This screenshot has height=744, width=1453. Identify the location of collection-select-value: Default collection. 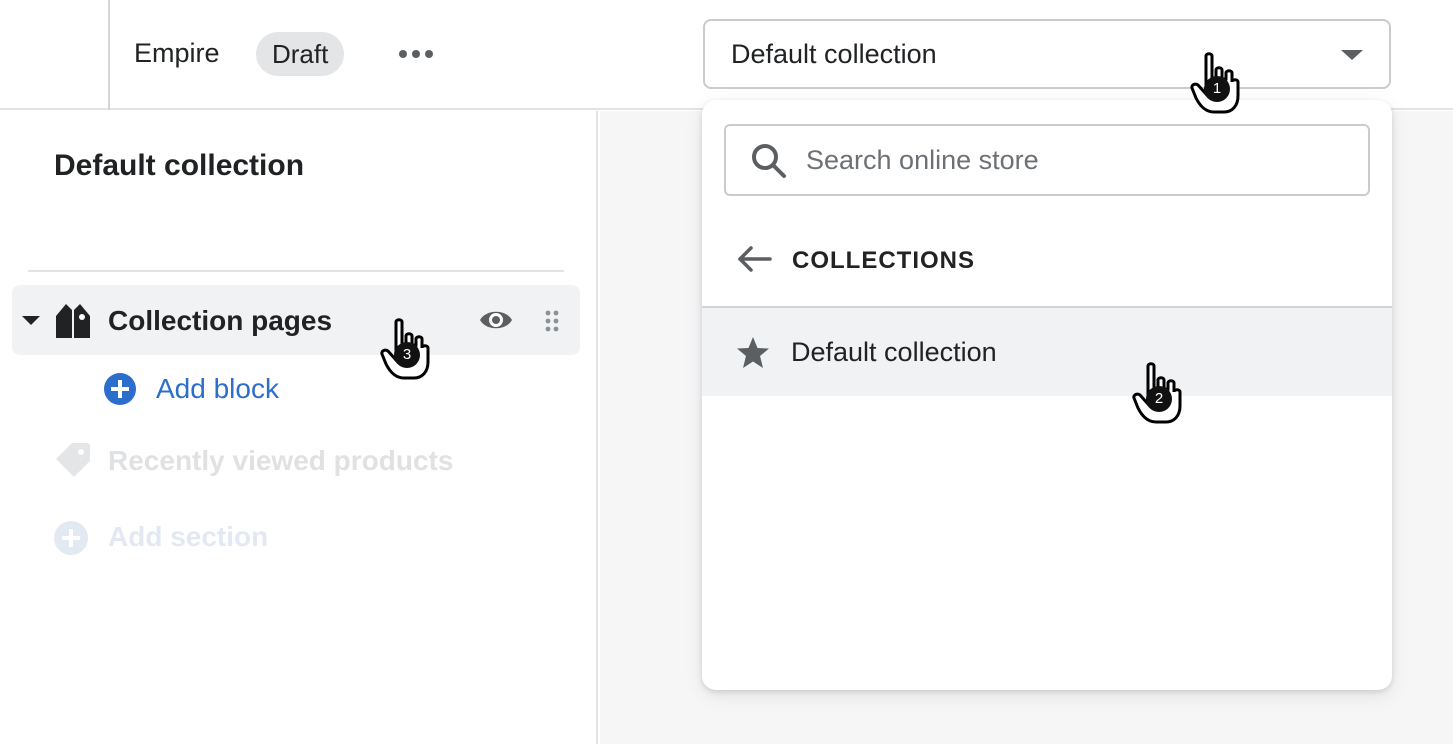
(834, 54).